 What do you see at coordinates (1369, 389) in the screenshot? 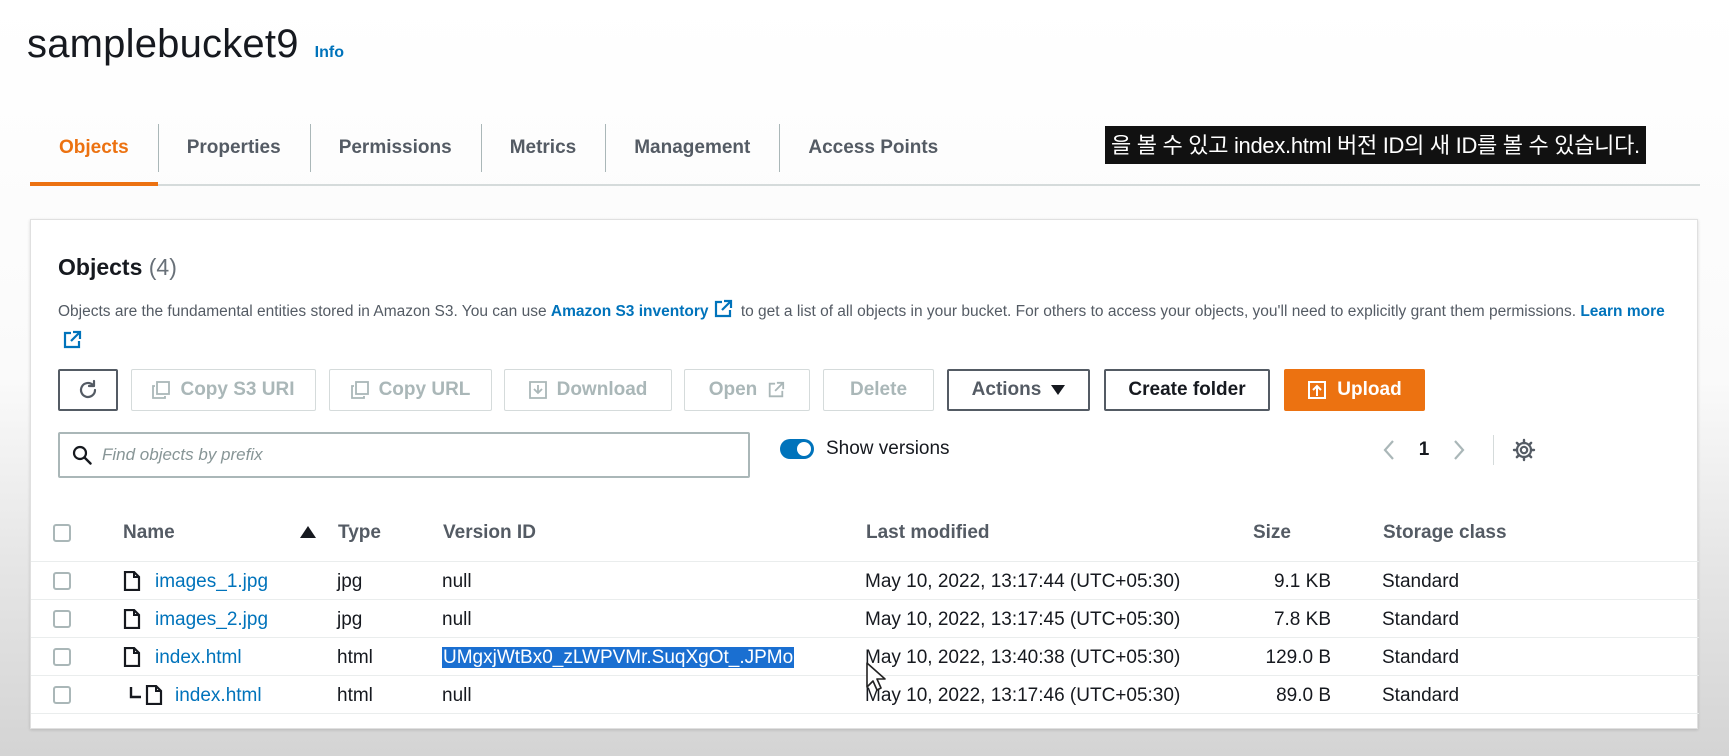
I see `upload-label: Upload` at bounding box center [1369, 389].